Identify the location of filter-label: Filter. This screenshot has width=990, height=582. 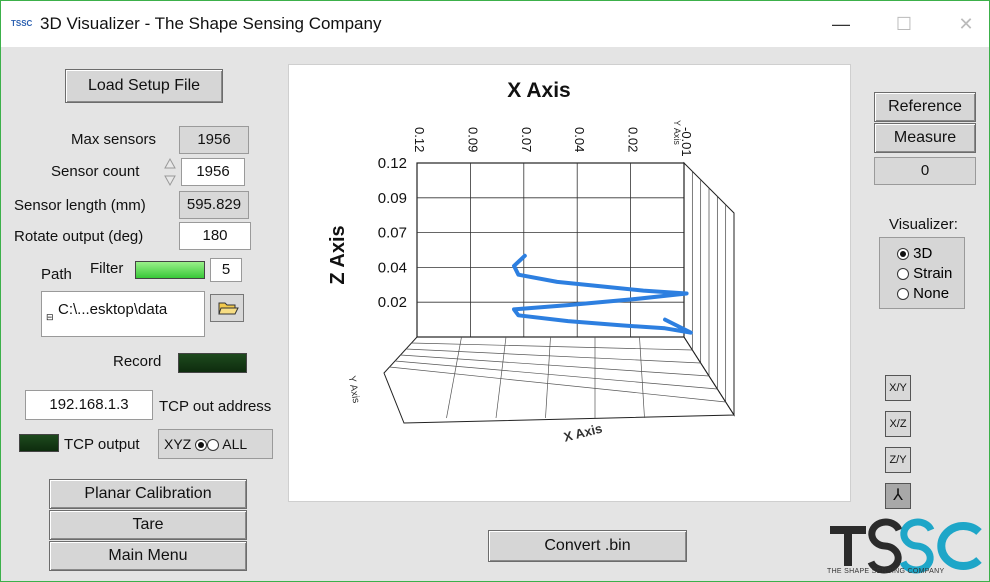
(107, 268).